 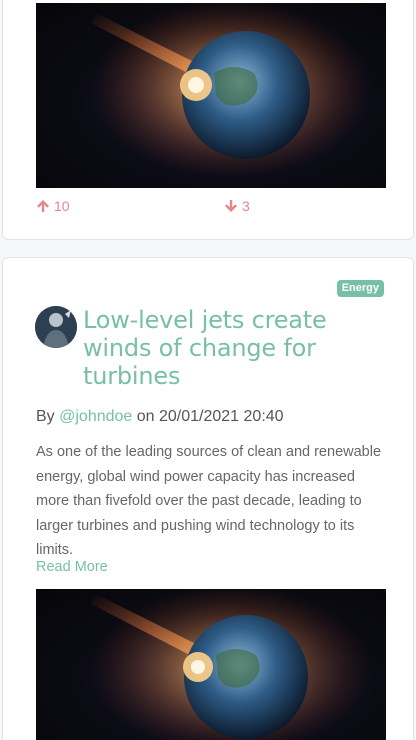 I want to click on author-avatar-image, so click(x=56, y=327).